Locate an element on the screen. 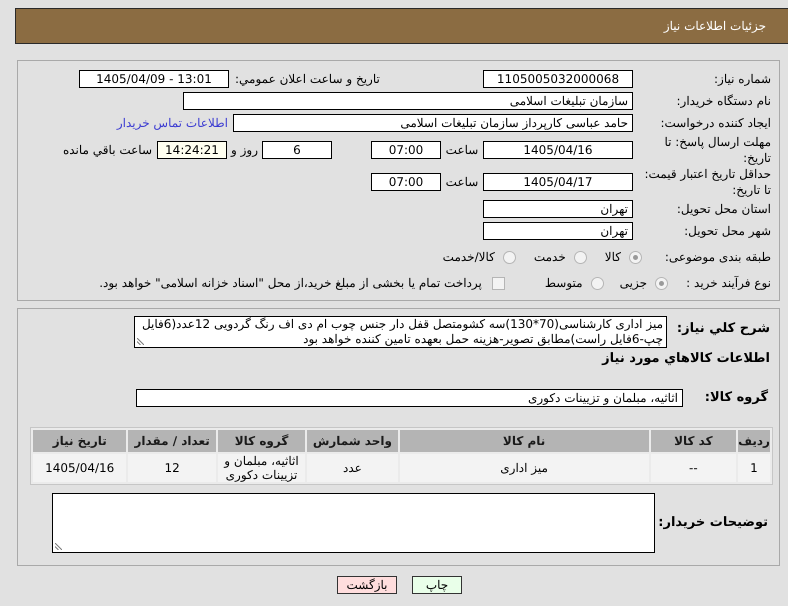 The height and width of the screenshot is (606, 788). print-button: چاپ is located at coordinates (437, 585).